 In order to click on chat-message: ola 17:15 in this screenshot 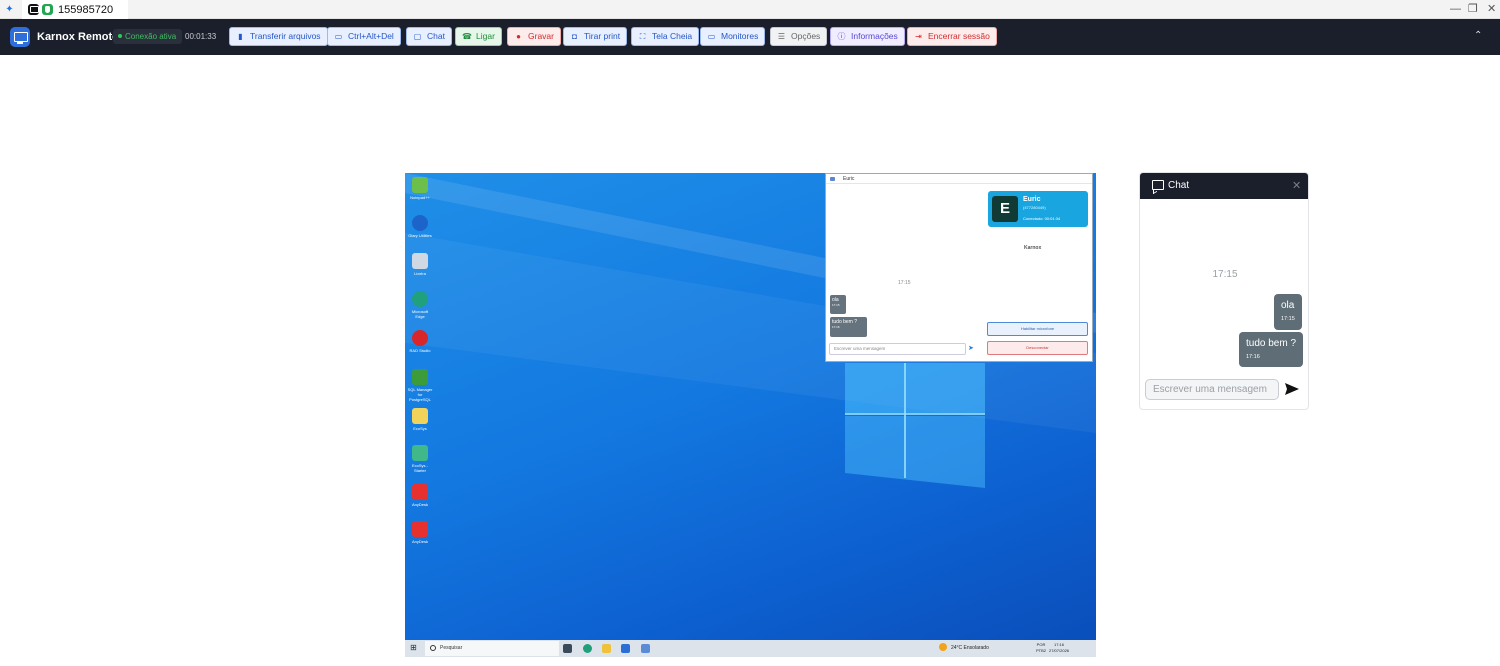, I will do `click(1288, 312)`.